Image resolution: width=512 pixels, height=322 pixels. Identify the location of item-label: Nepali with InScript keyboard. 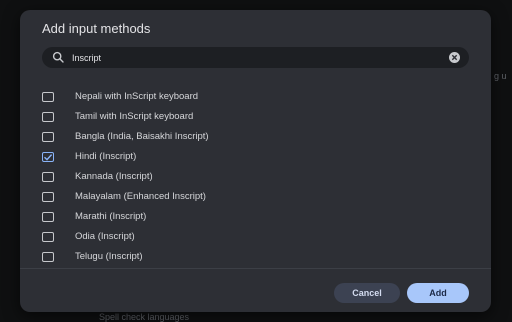
(137, 96).